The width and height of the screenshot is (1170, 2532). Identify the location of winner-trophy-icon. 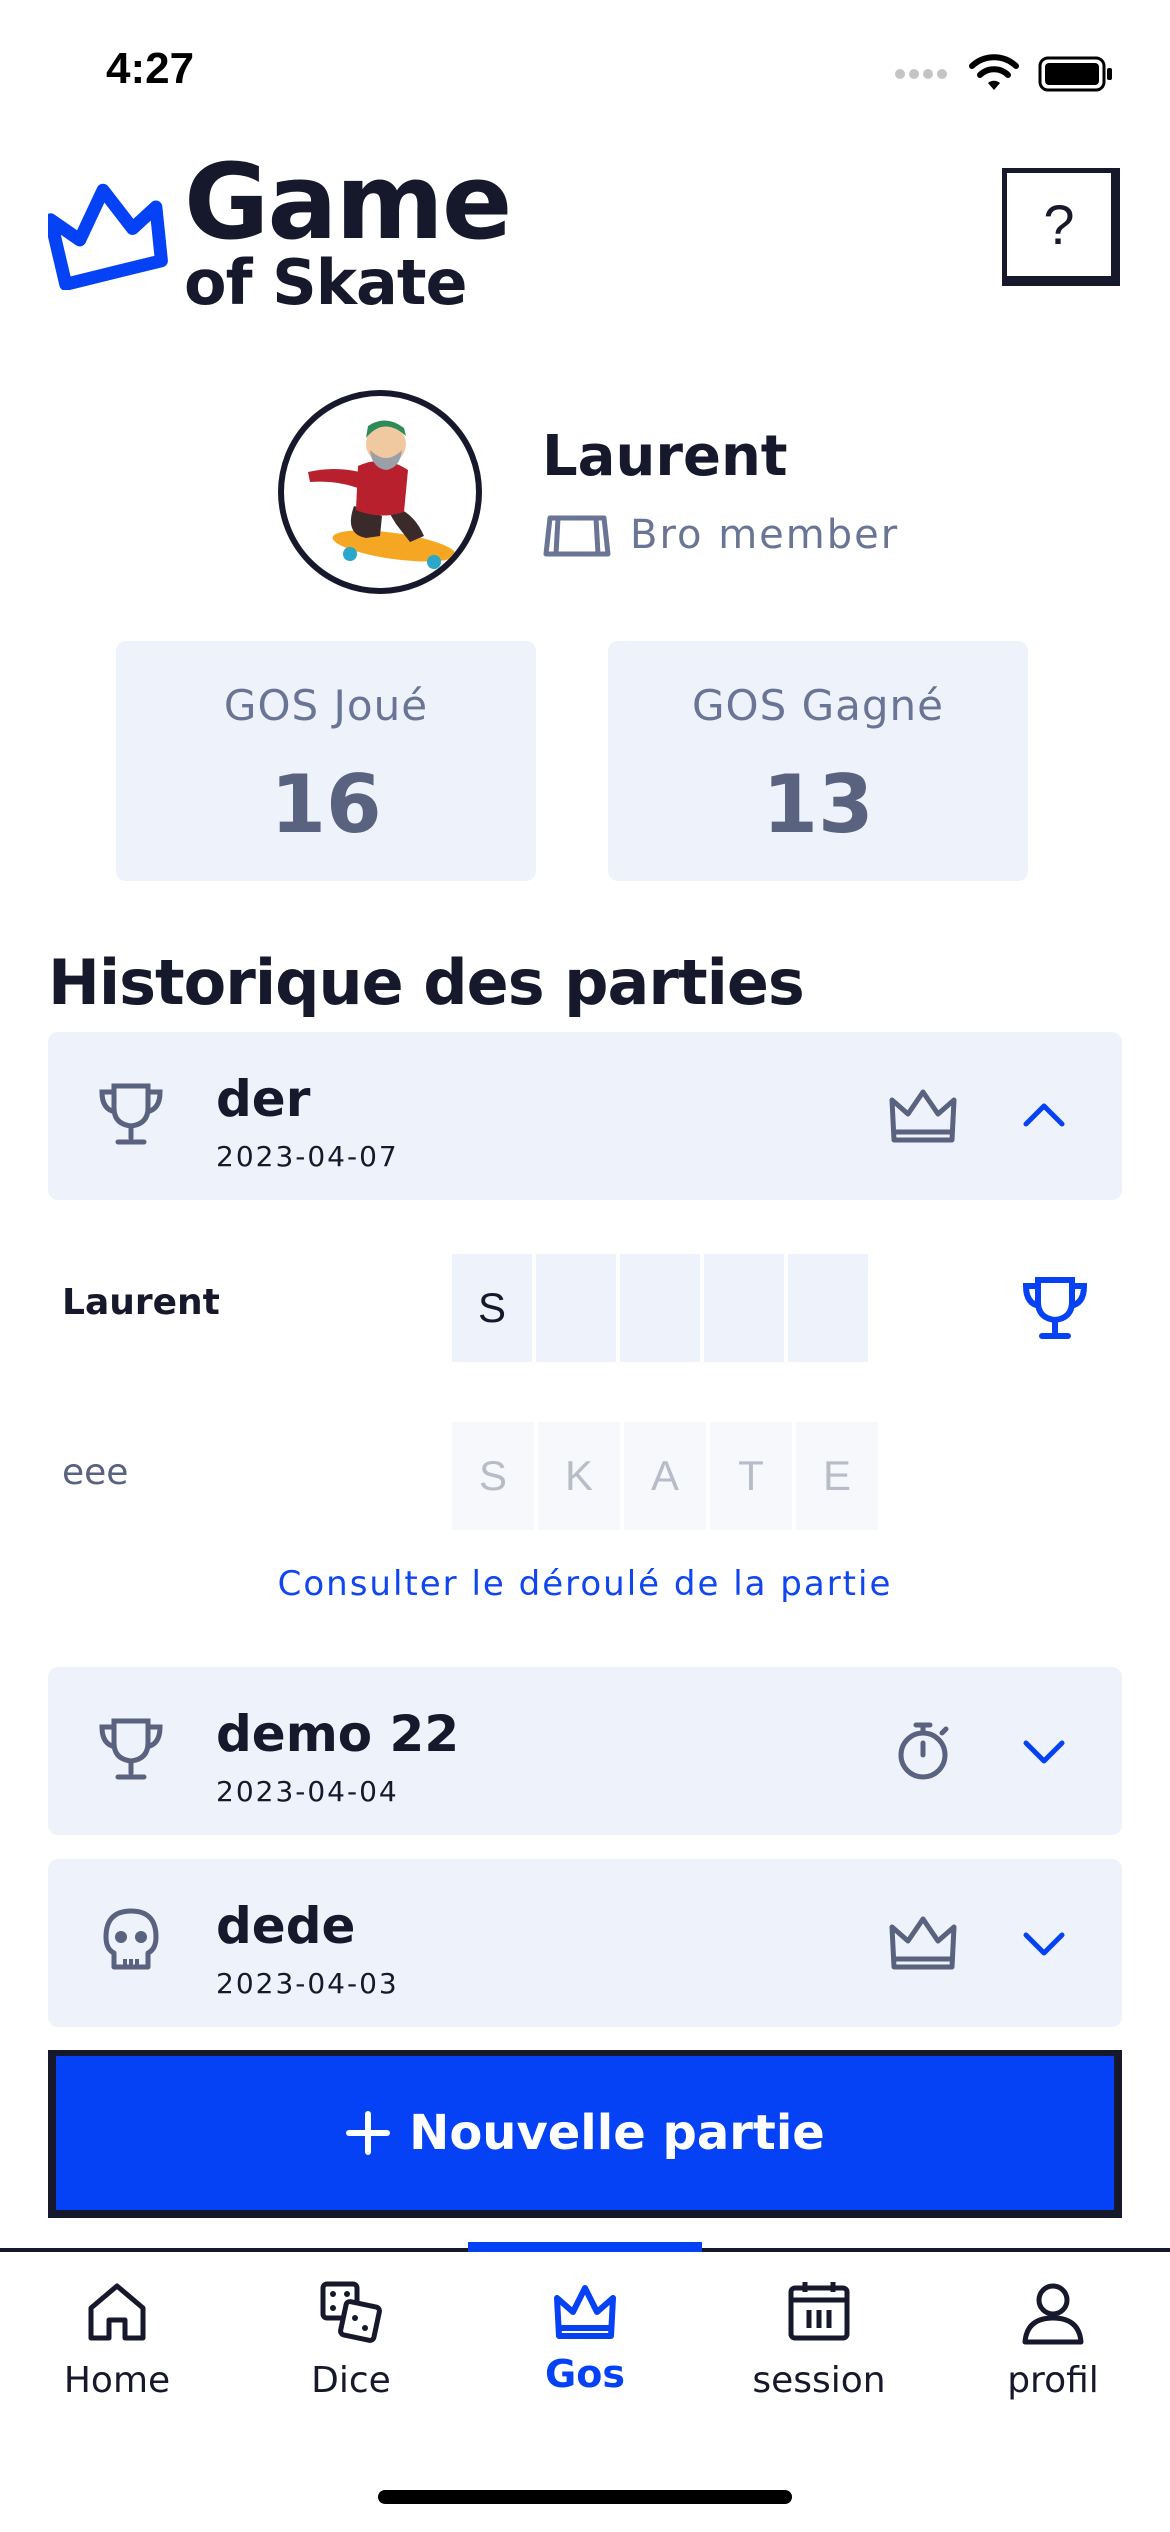
(1055, 1308).